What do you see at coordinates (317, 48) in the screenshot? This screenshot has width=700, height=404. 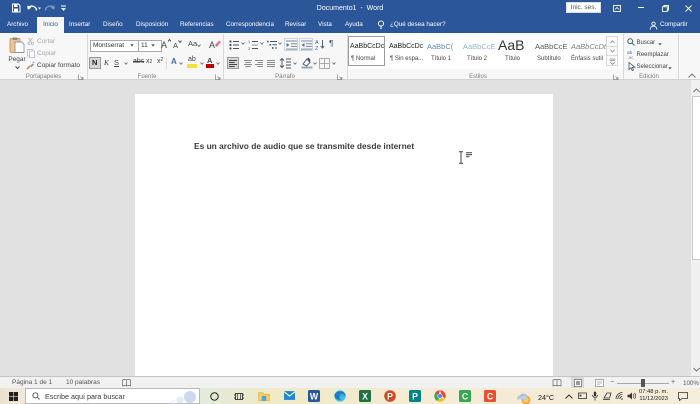 I see `svg-text: Z` at bounding box center [317, 48].